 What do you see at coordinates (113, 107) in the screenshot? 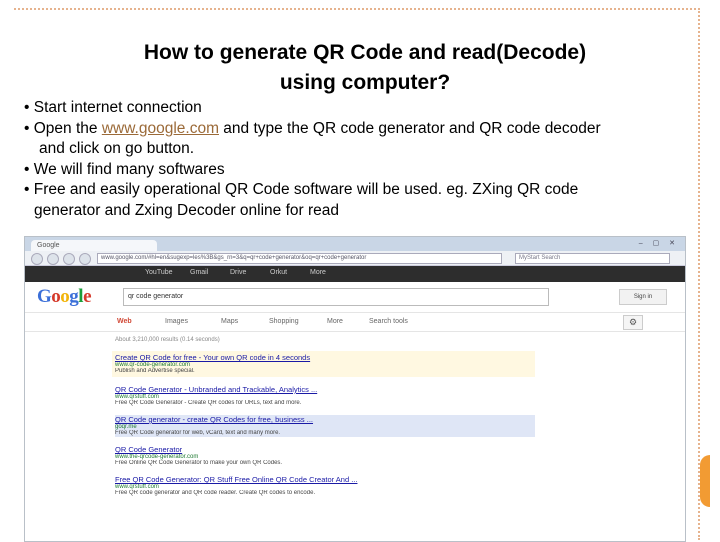
I see `bullet-1: • Start internet connection` at bounding box center [113, 107].